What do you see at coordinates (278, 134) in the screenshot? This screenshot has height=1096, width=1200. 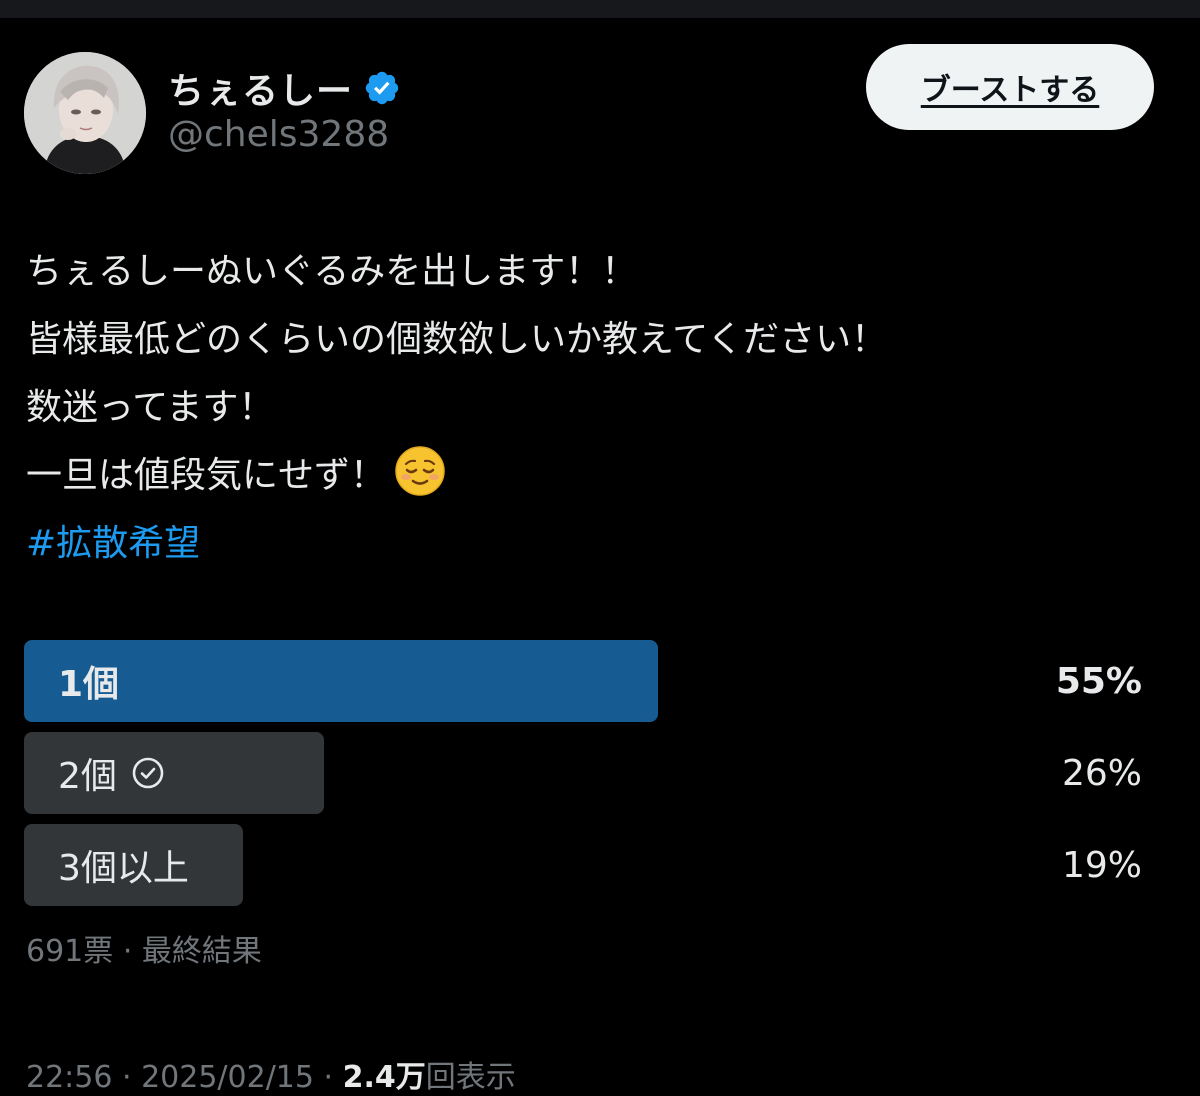 I see `author-handle: @chels3288` at bounding box center [278, 134].